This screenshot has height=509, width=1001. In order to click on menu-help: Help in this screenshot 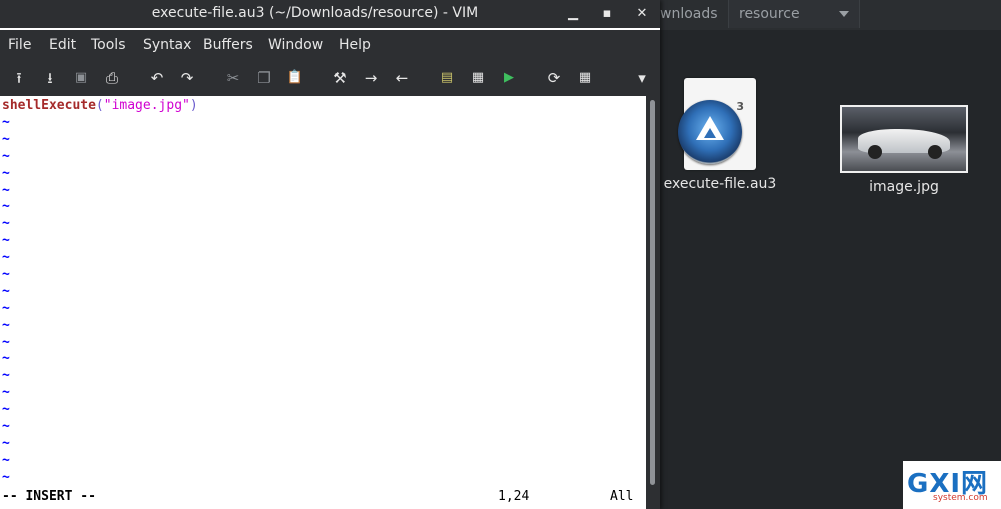, I will do `click(355, 45)`.